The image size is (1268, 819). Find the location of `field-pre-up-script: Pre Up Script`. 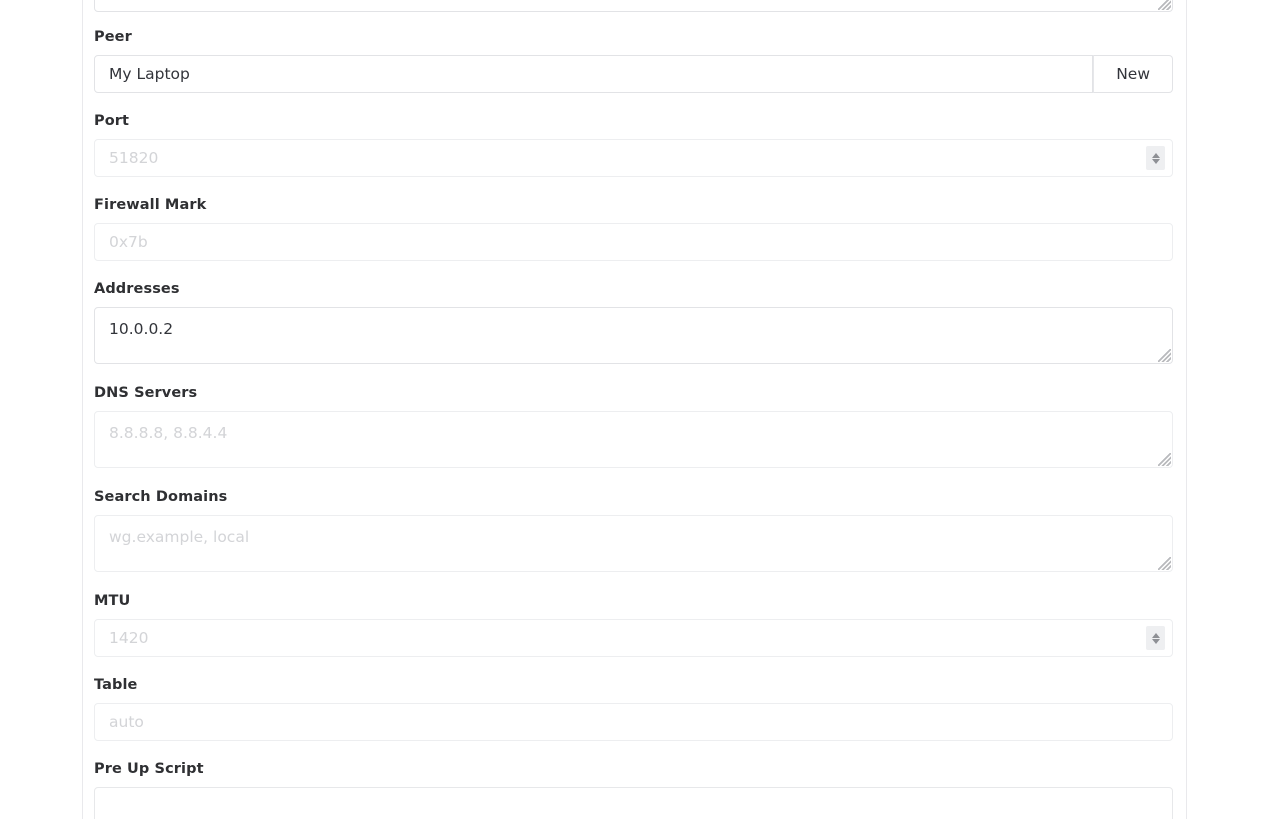

field-pre-up-script: Pre Up Script is located at coordinates (633, 789).